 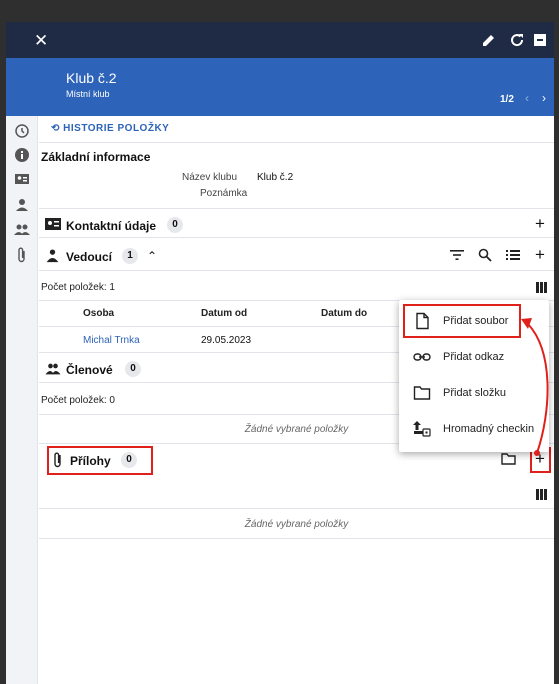 What do you see at coordinates (279, 11) in the screenshot?
I see `window-top-strip` at bounding box center [279, 11].